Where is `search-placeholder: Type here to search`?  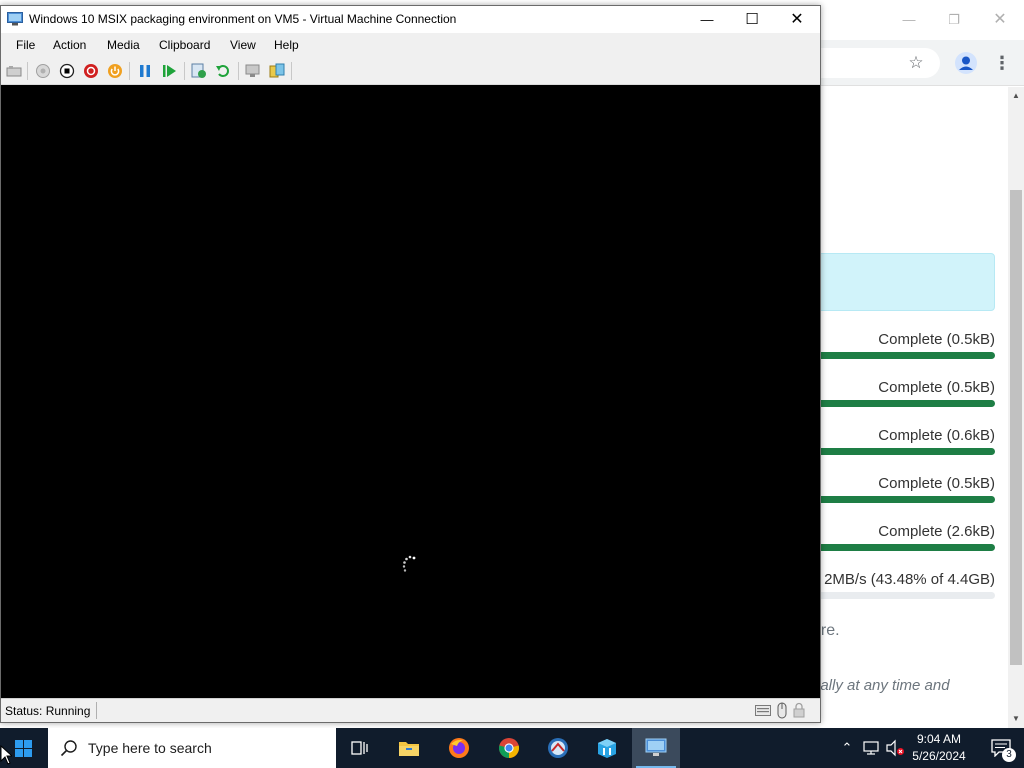 search-placeholder: Type here to search is located at coordinates (150, 748).